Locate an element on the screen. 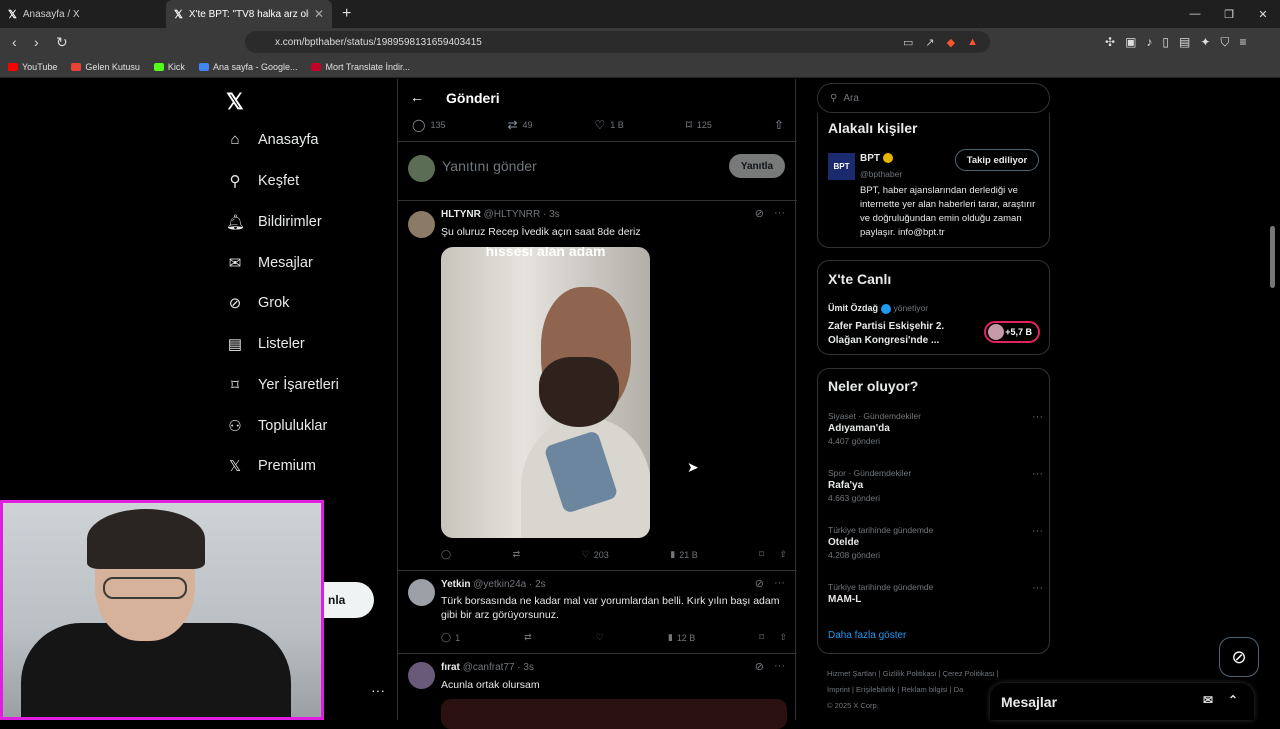  wallet-icon: ▣ is located at coordinates (1130, 42).